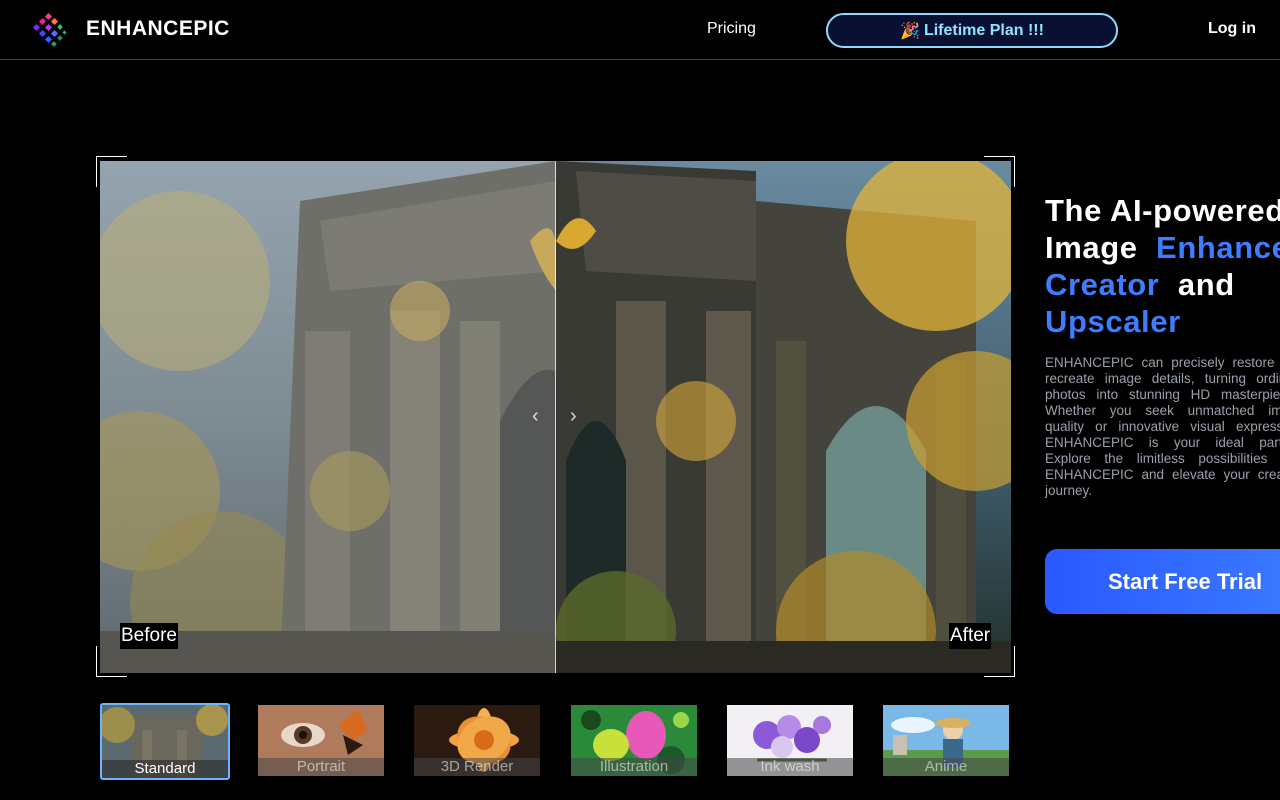 This screenshot has width=1280, height=800. Describe the element at coordinates (535, 416) in the screenshot. I see `chevron-left-icon: ‹` at that location.